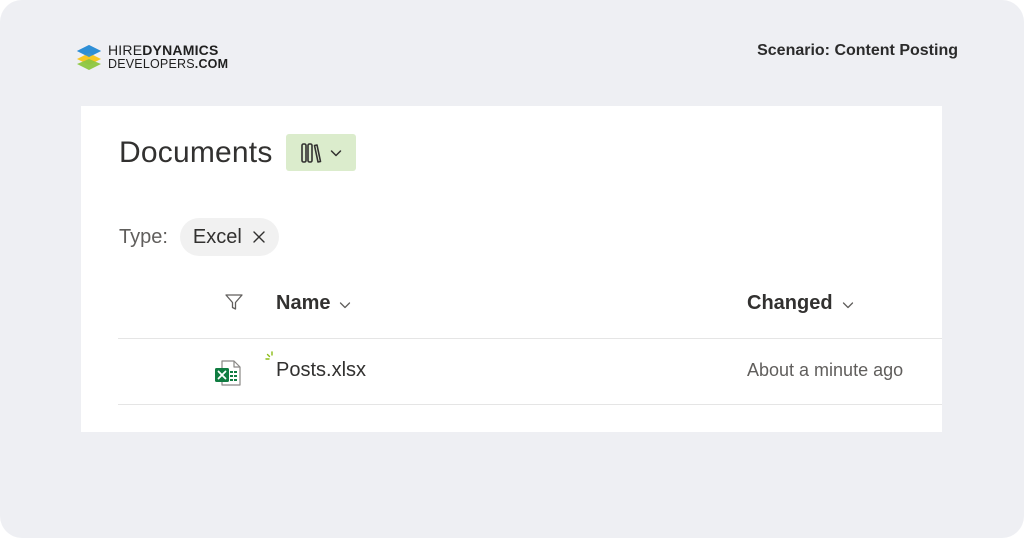  I want to click on brand-word-developers: DEVELOPERS, so click(151, 64).